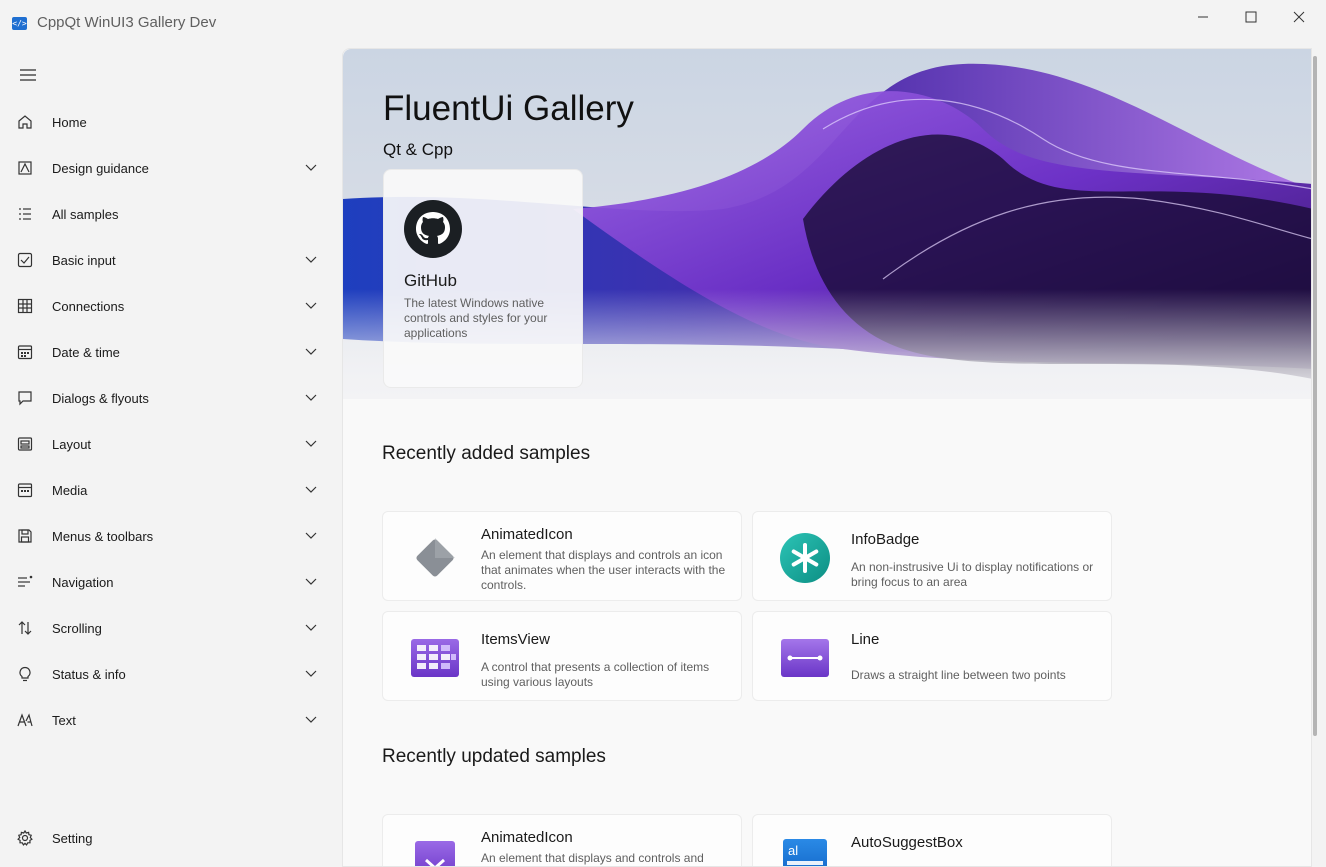  Describe the element at coordinates (433, 229) in the screenshot. I see `github-icon` at that location.